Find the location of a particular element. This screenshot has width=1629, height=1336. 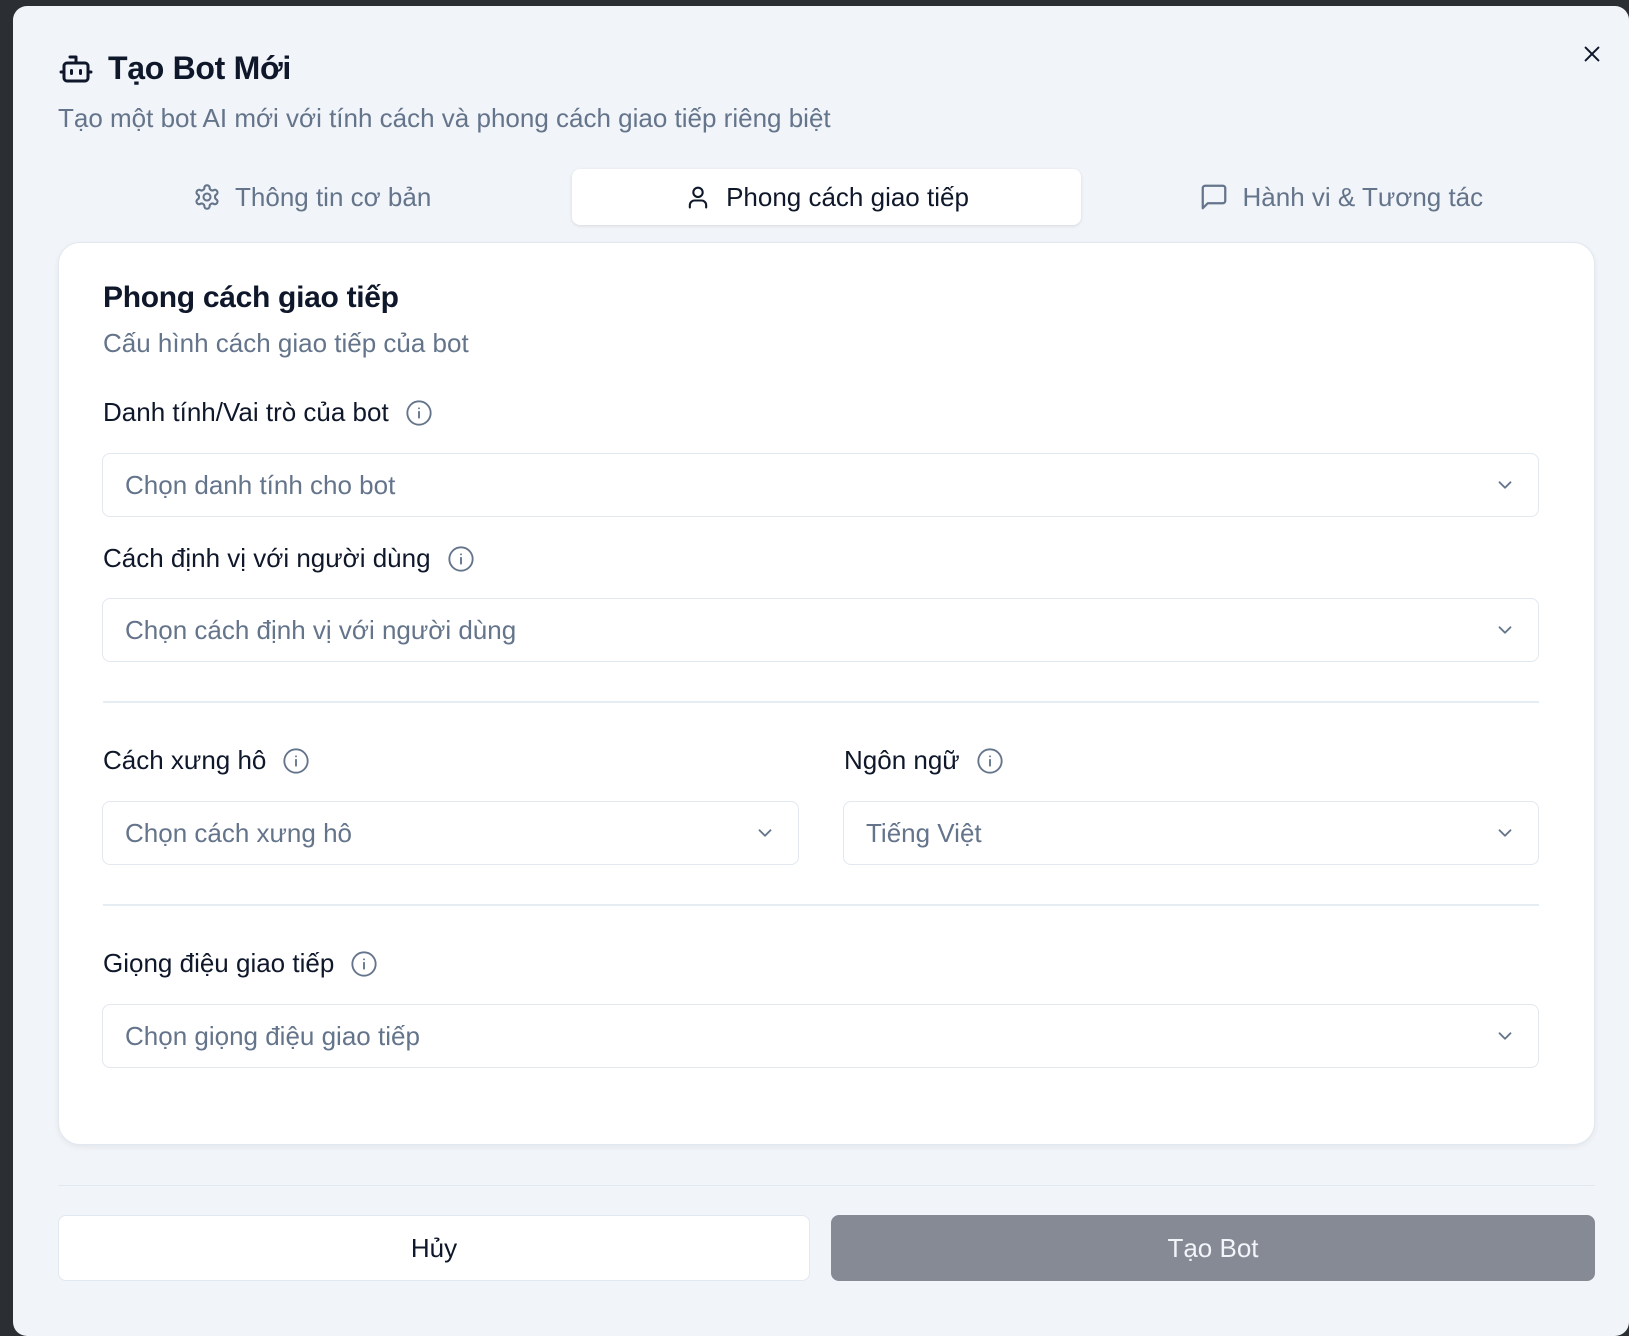

tab-basic-info: Thông tin cơ bản is located at coordinates (312, 197).